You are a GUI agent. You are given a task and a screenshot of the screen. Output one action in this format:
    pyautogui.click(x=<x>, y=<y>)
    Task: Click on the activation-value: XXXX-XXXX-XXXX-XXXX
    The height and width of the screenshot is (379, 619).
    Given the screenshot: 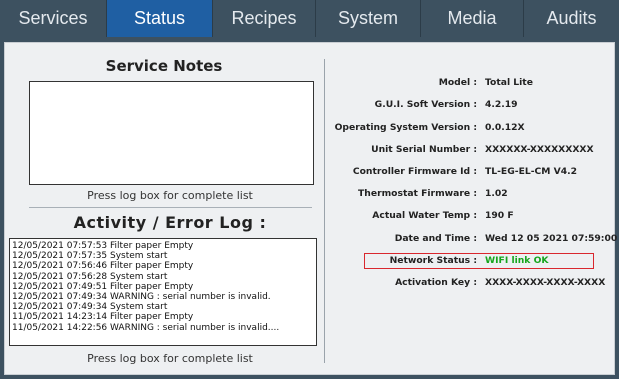 What is the action you would take?
    pyautogui.click(x=545, y=282)
    